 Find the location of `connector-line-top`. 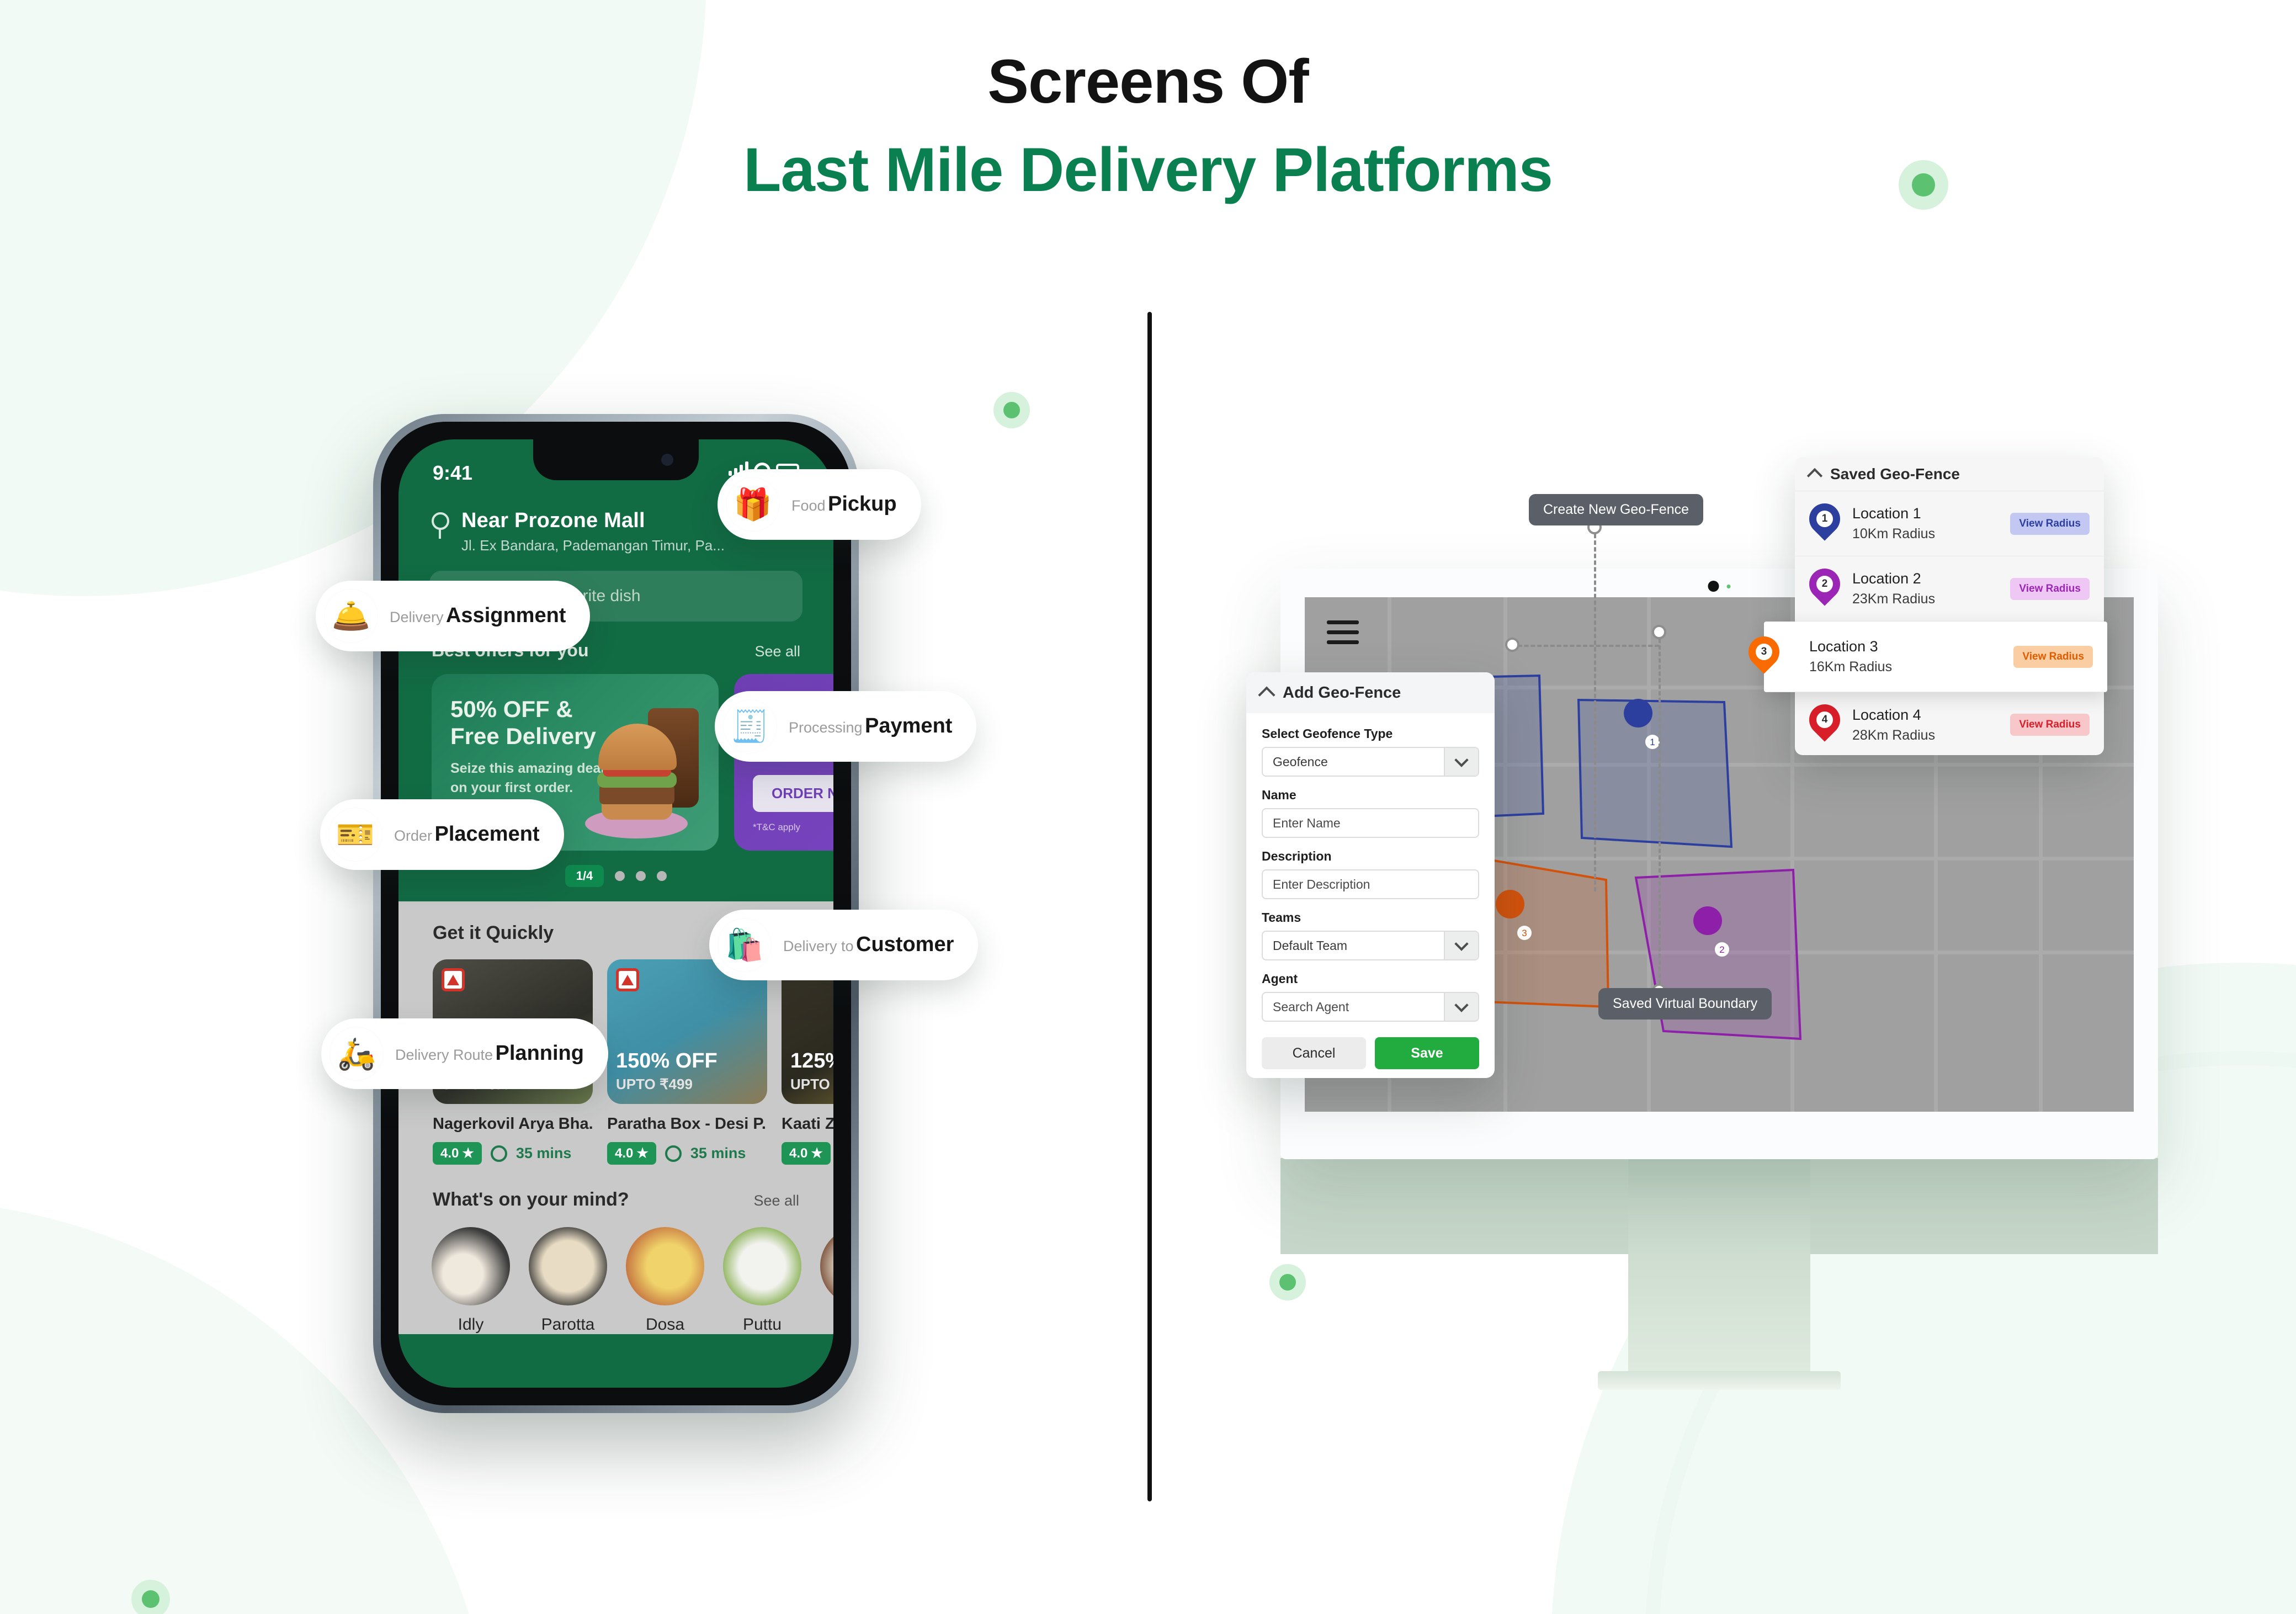

connector-line-top is located at coordinates (1595, 709).